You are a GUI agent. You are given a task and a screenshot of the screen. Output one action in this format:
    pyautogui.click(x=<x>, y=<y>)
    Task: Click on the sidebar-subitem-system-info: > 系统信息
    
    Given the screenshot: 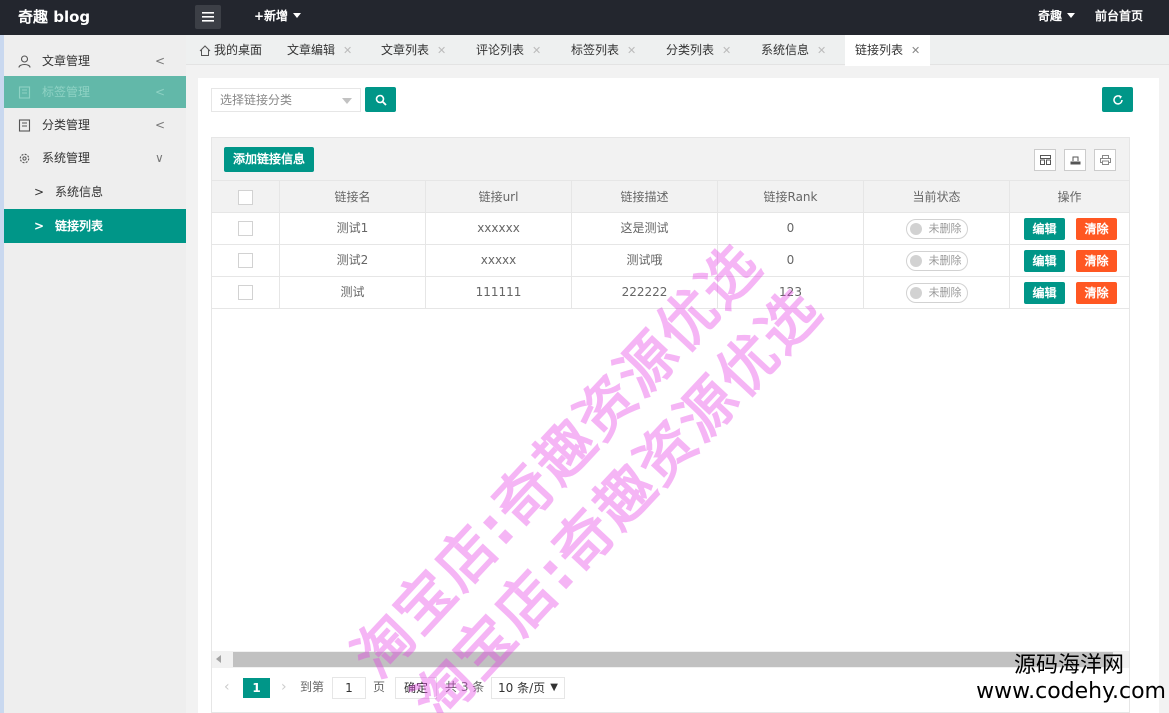 What is the action you would take?
    pyautogui.click(x=95, y=192)
    